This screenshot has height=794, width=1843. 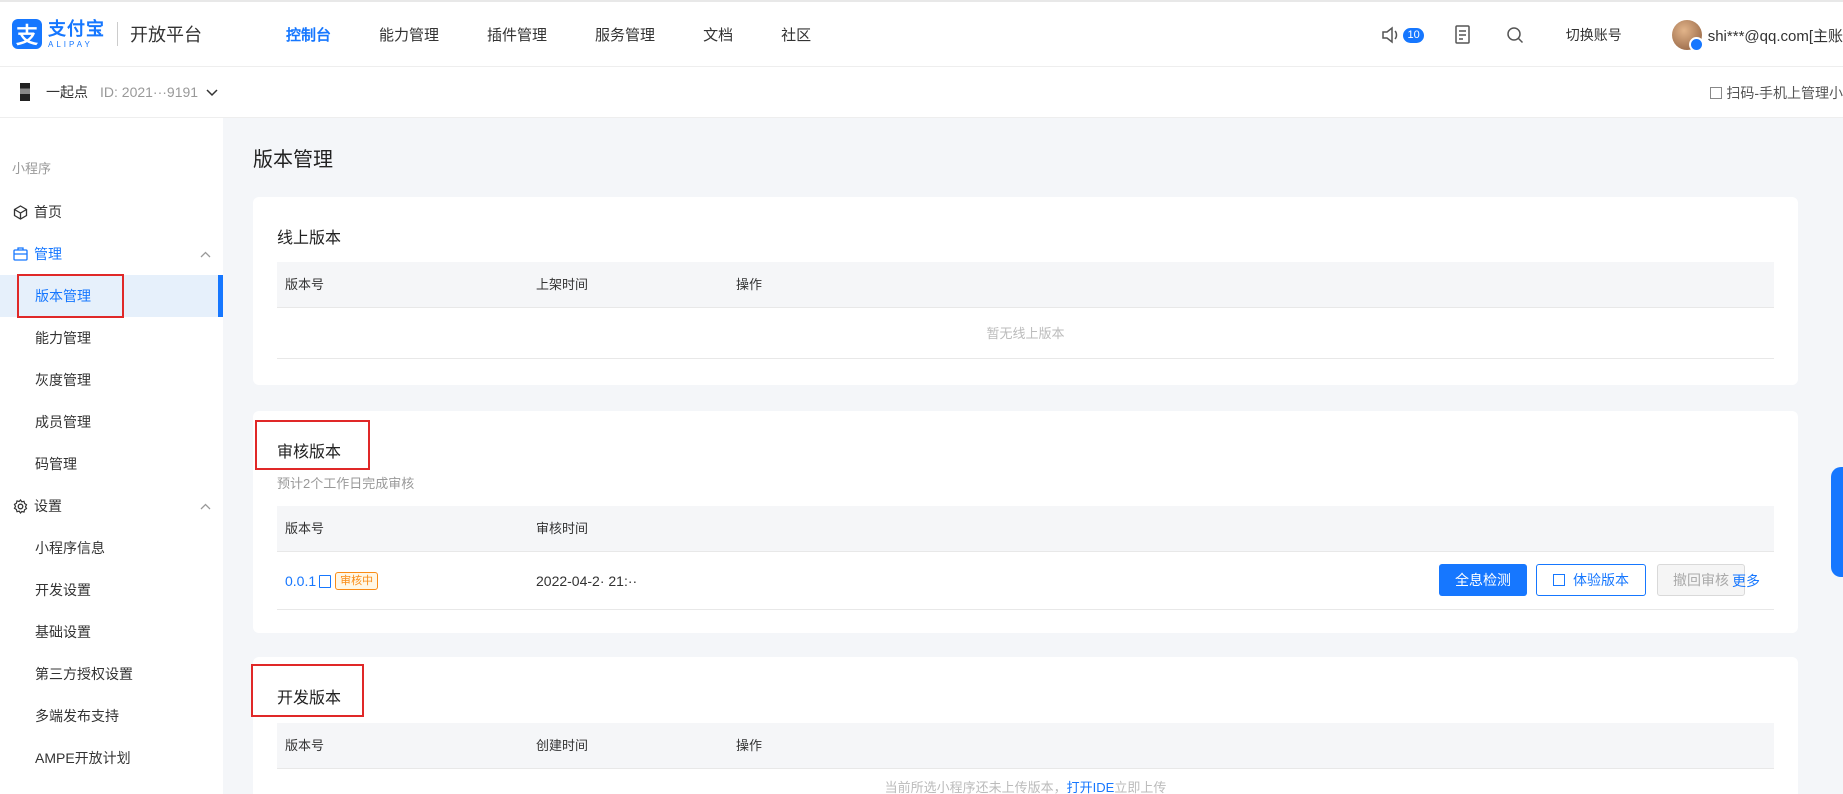 What do you see at coordinates (67, 92) in the screenshot?
I see `app-name: 一起点` at bounding box center [67, 92].